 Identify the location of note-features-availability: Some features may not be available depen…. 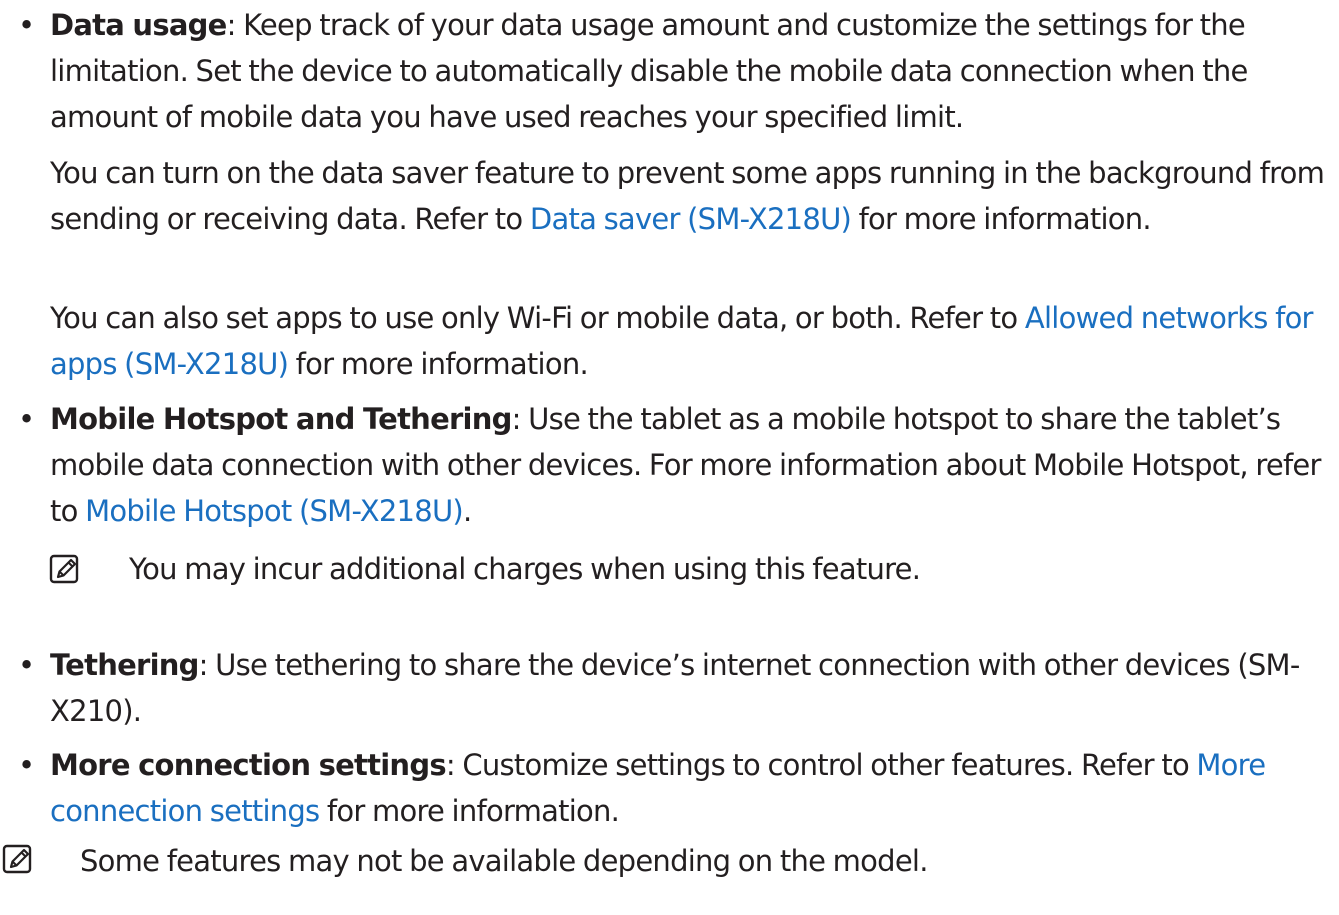
(504, 861).